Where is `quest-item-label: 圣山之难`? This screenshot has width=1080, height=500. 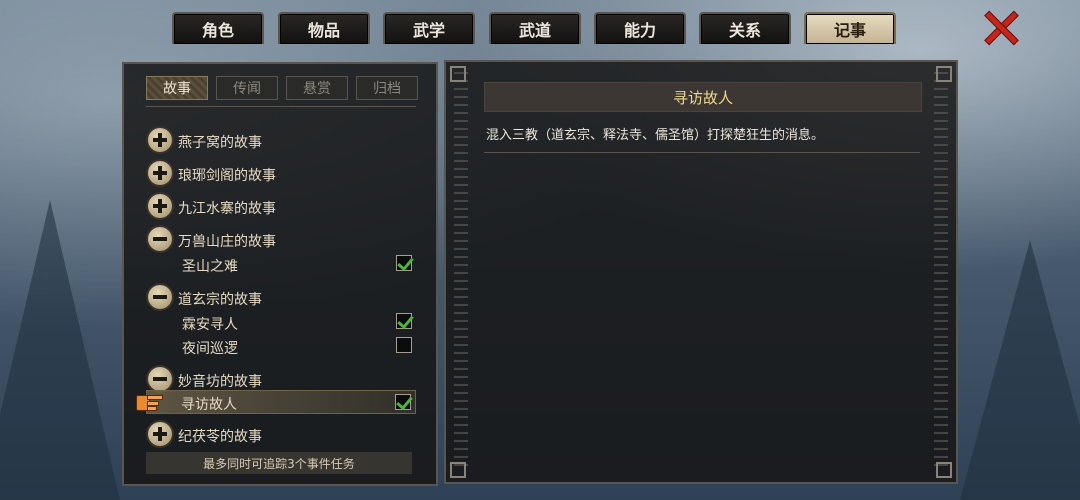 quest-item-label: 圣山之难 is located at coordinates (210, 267).